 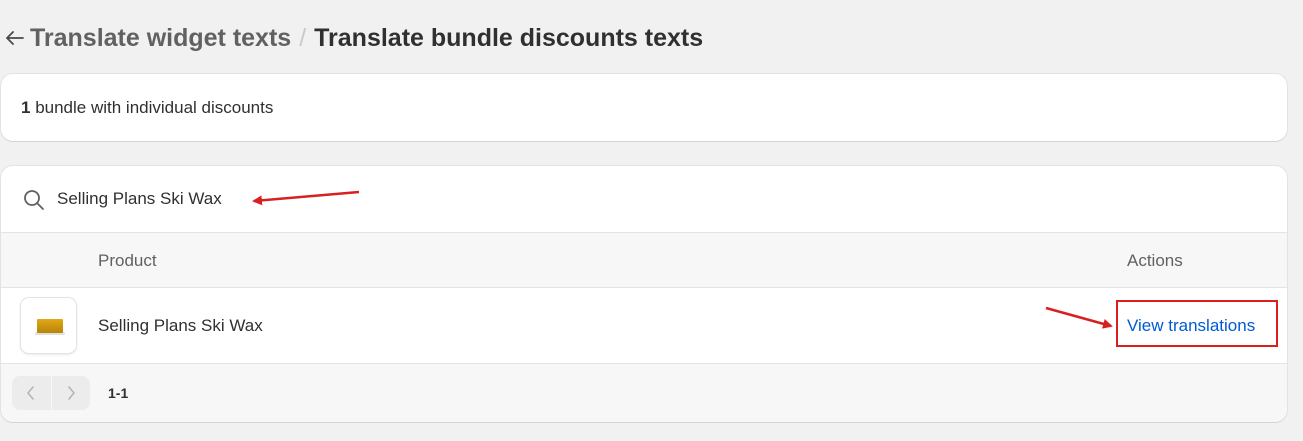 I want to click on pagination-controls, so click(x=51, y=393).